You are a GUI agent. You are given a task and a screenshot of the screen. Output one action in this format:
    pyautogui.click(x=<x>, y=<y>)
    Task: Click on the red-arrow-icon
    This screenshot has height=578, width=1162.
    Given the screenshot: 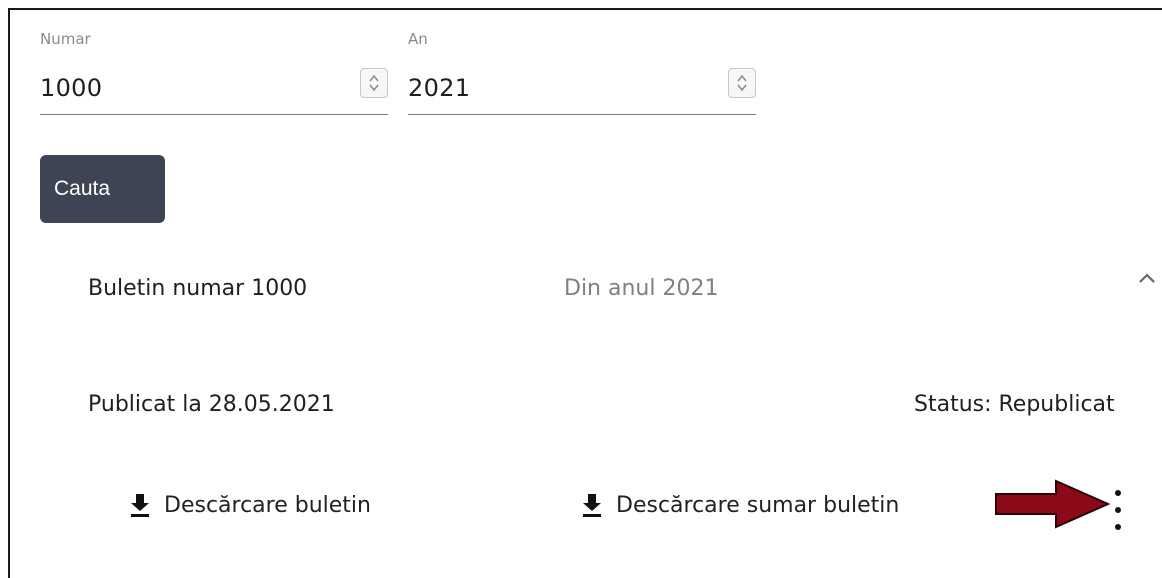 What is the action you would take?
    pyautogui.click(x=1053, y=504)
    